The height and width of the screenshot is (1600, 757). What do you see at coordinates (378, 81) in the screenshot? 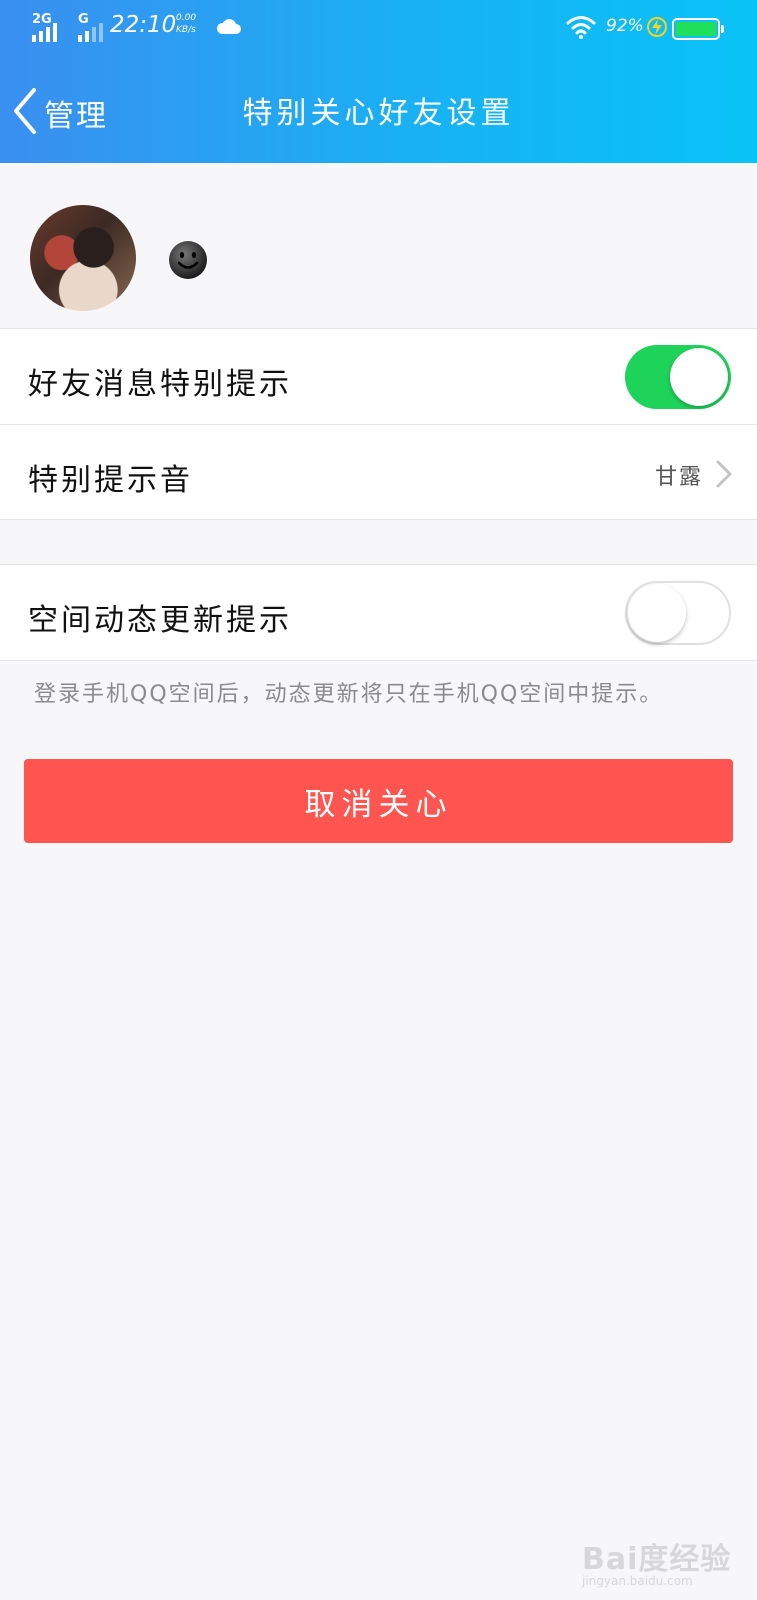
I see `app-header: 2G G 22:10 0.00 KB/s 92% 管理 特别关心好友设置` at bounding box center [378, 81].